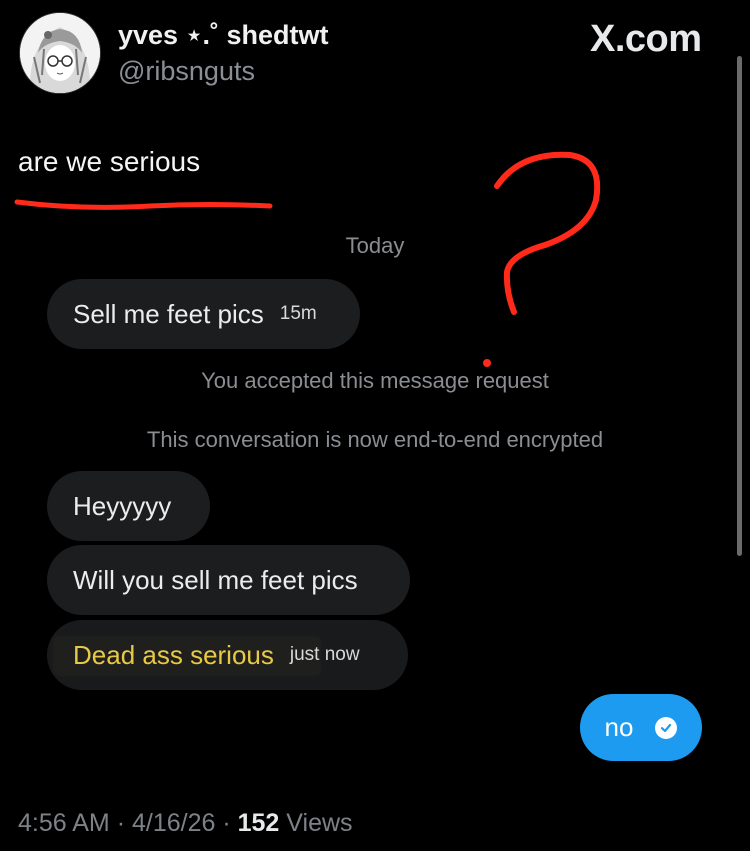 This screenshot has width=750, height=851. I want to click on message-text: Heyyyyy, so click(122, 505).